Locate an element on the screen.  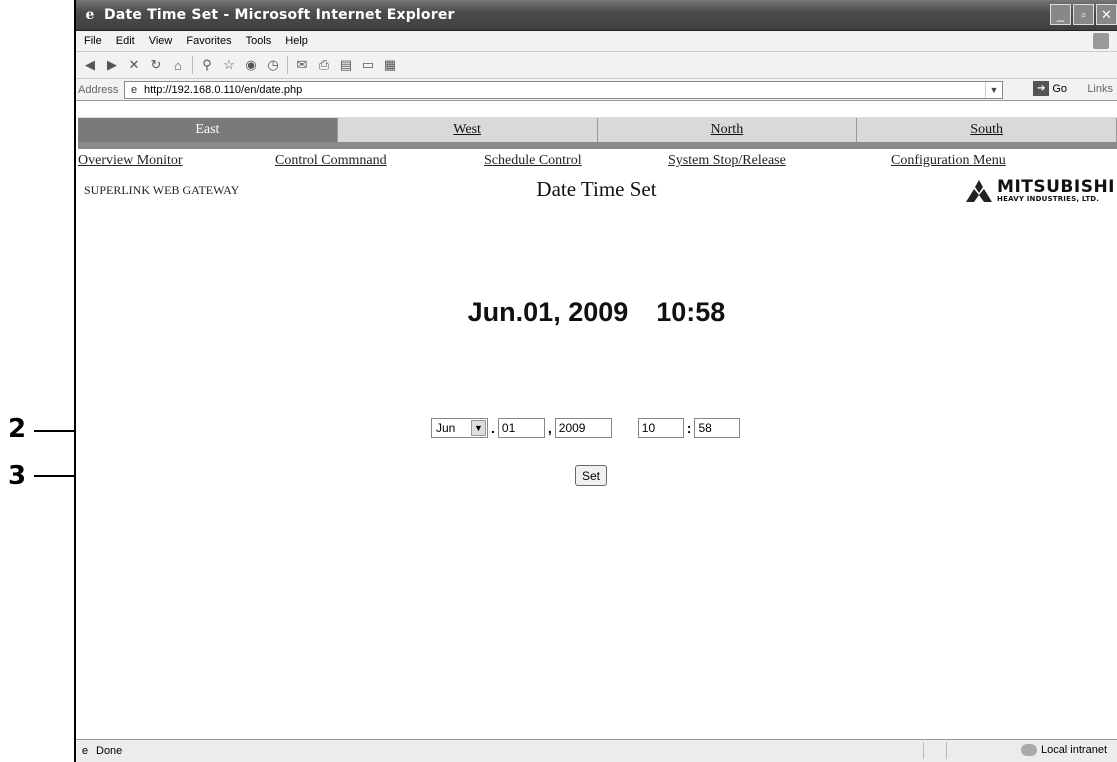
minute-input: 58 is located at coordinates (717, 428).